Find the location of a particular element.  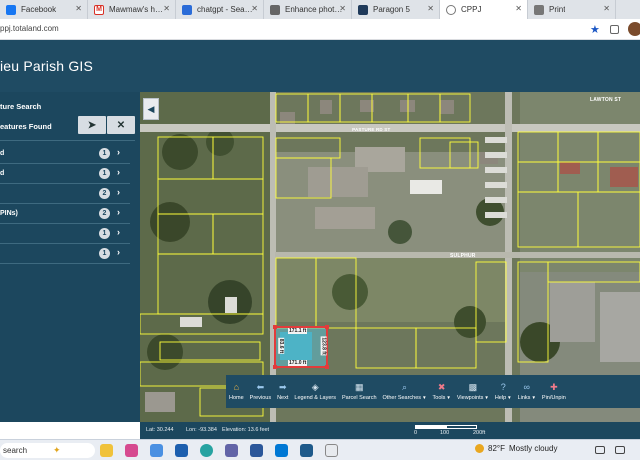

tab-label: CPPJ is located at coordinates (471, 9).